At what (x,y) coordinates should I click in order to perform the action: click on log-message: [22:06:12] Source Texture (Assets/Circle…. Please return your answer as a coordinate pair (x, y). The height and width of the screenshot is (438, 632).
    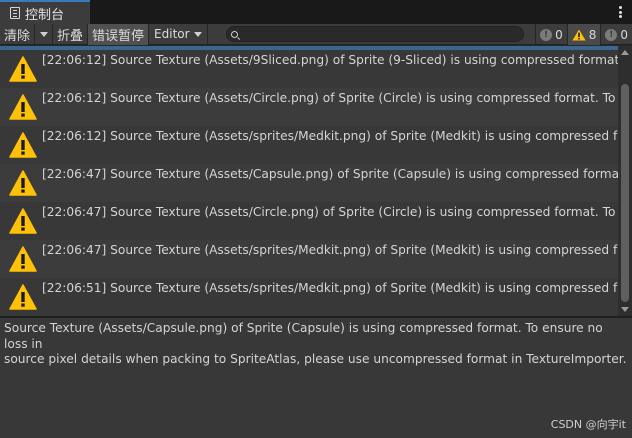
    Looking at the image, I should click on (330, 98).